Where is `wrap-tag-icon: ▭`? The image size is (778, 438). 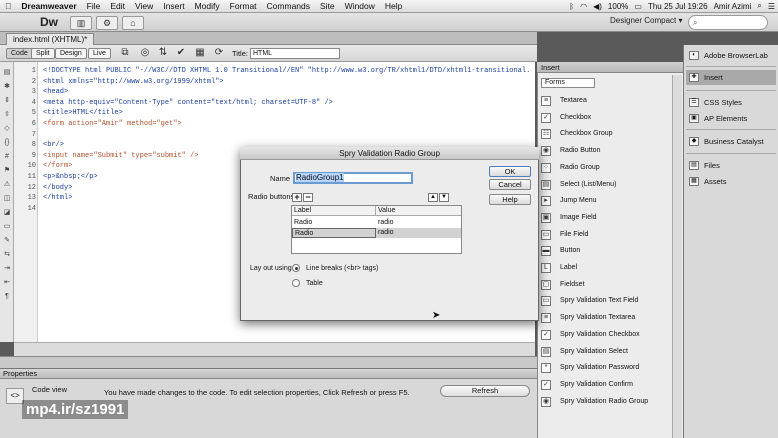
wrap-tag-icon: ▭ is located at coordinates (7, 226).